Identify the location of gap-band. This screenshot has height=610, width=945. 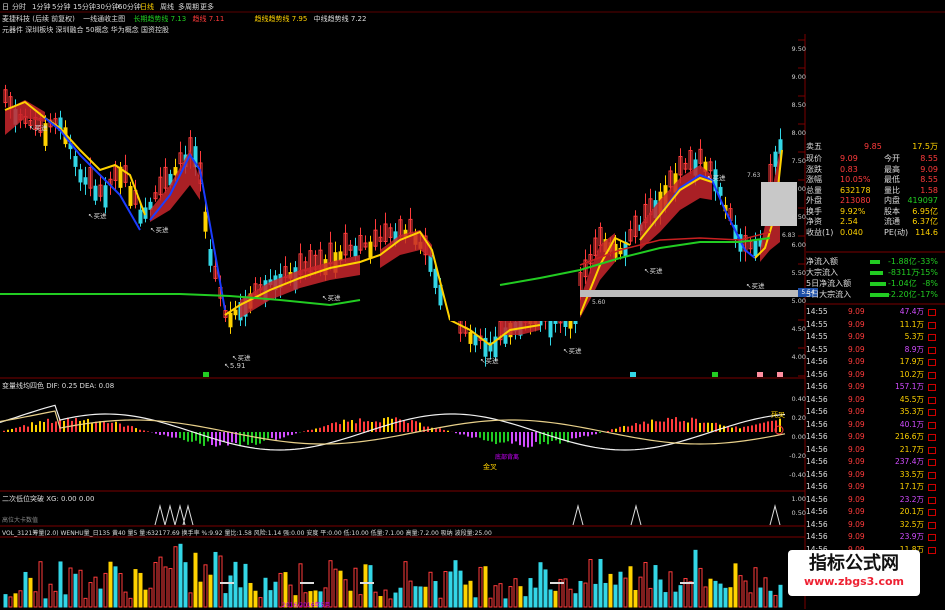
(689, 293).